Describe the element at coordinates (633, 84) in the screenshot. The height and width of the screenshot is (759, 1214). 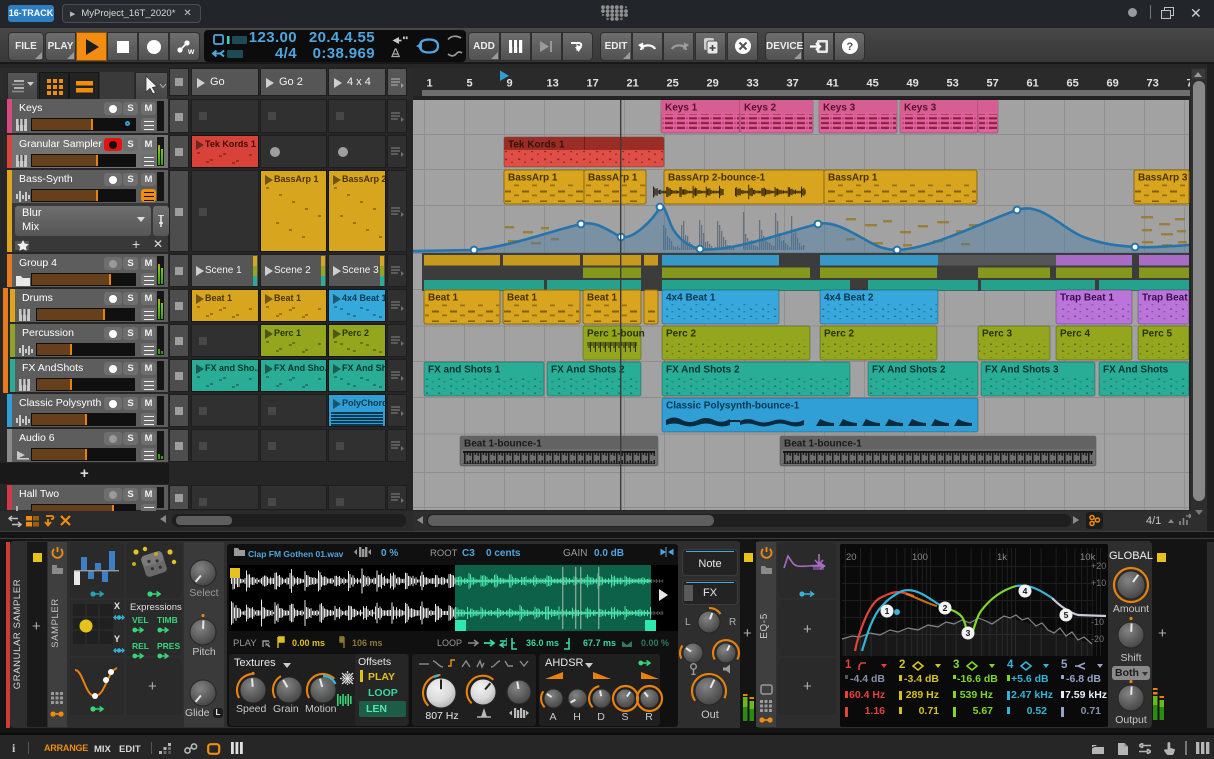
I see `svg-text: 21` at that location.